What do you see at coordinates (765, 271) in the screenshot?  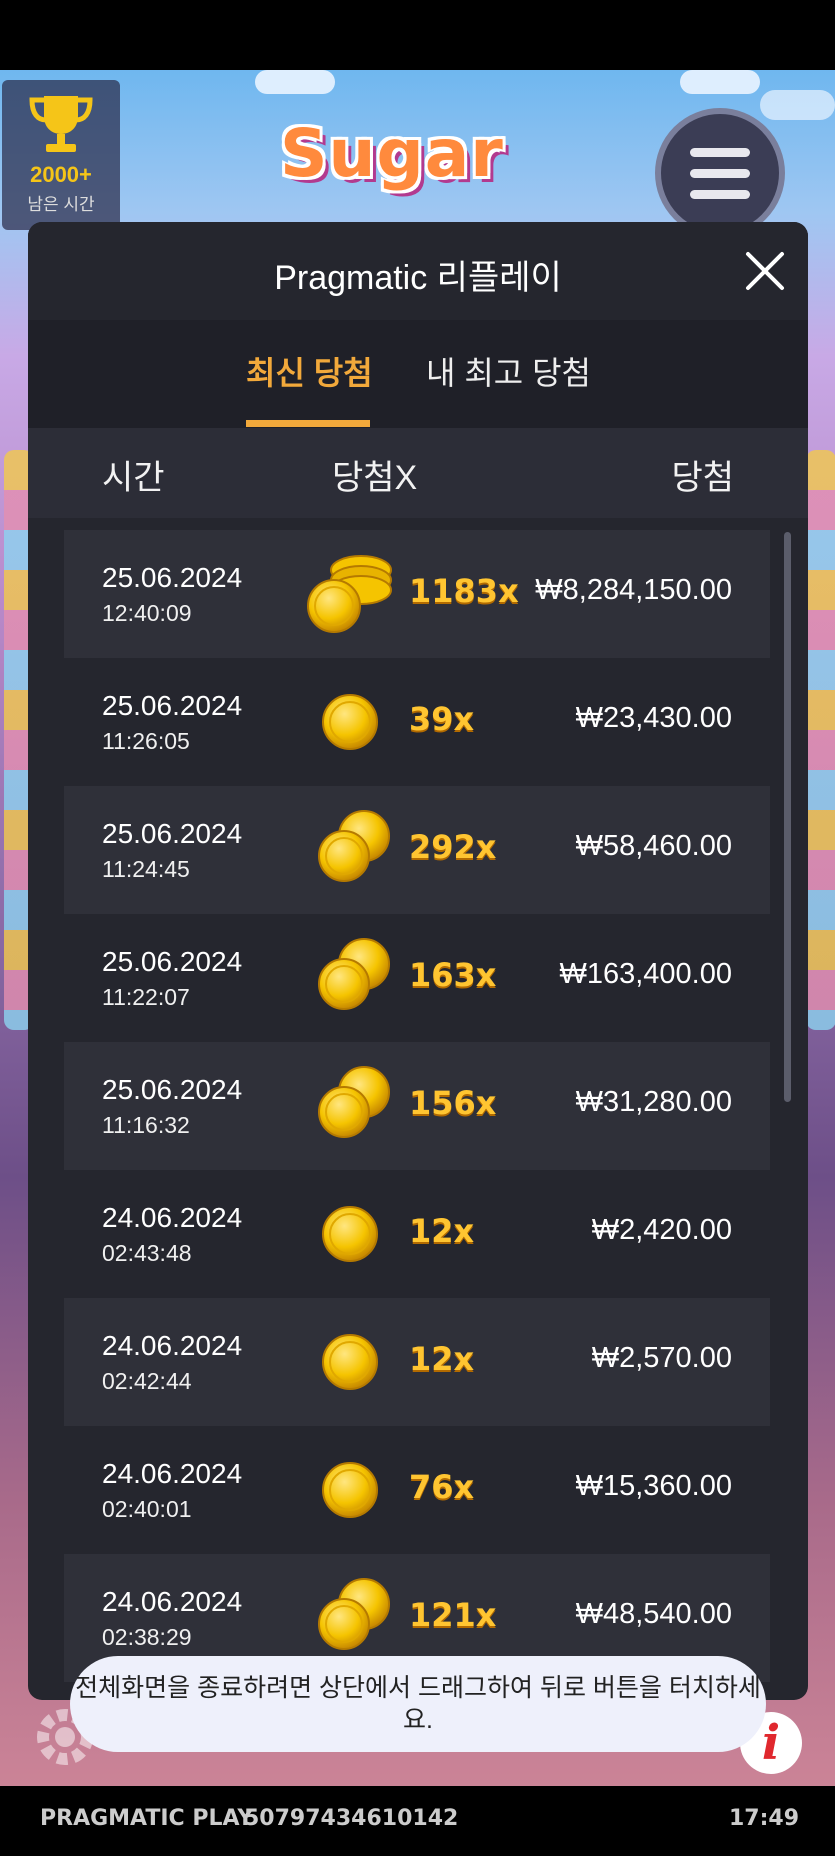 I see `close-icon` at bounding box center [765, 271].